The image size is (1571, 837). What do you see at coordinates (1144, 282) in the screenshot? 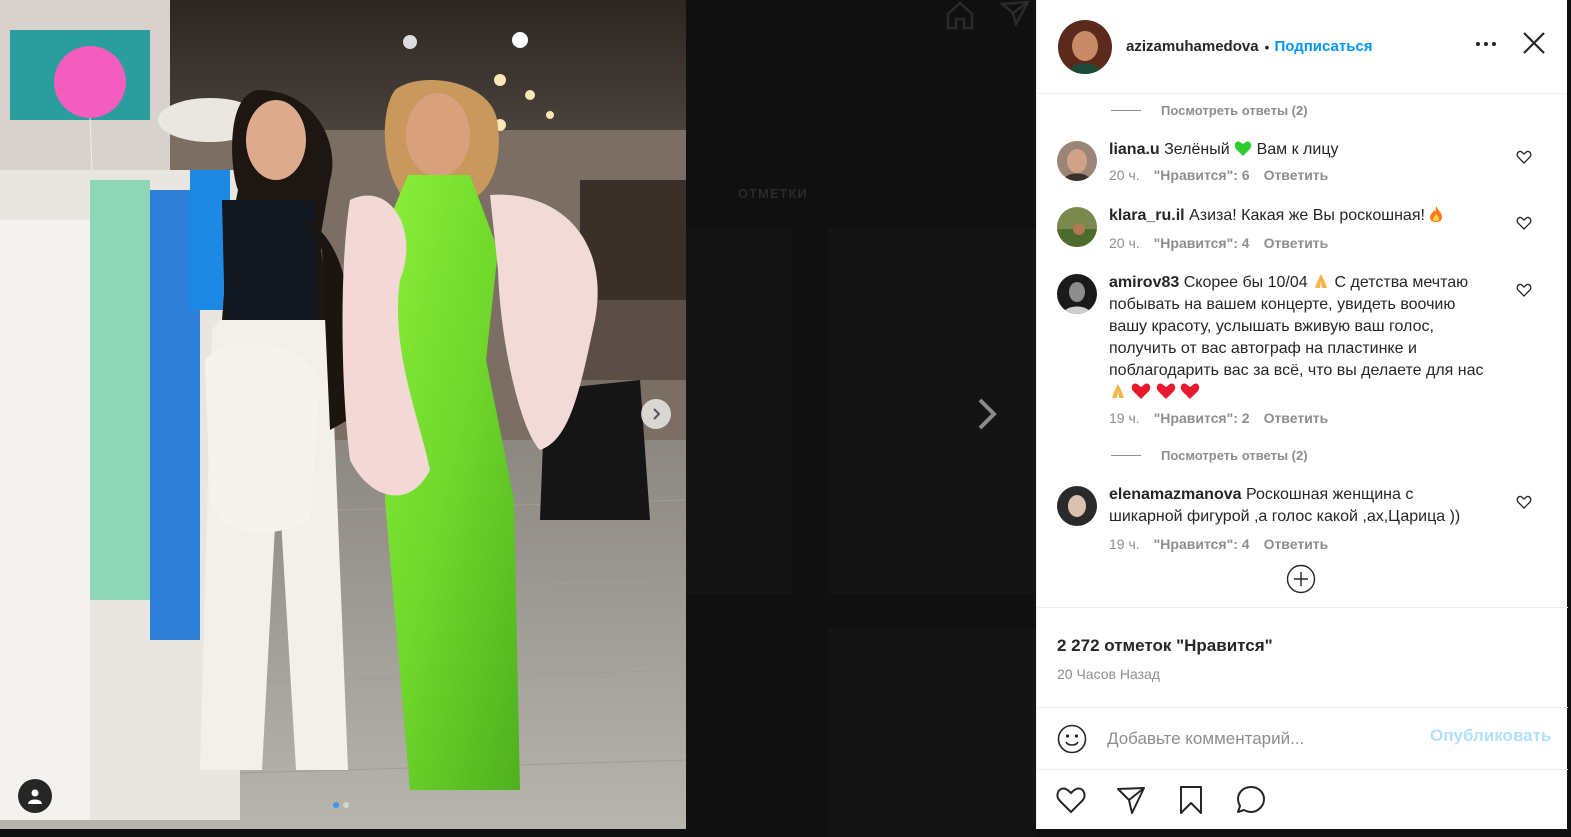
I see `comment-username: amirov83` at bounding box center [1144, 282].